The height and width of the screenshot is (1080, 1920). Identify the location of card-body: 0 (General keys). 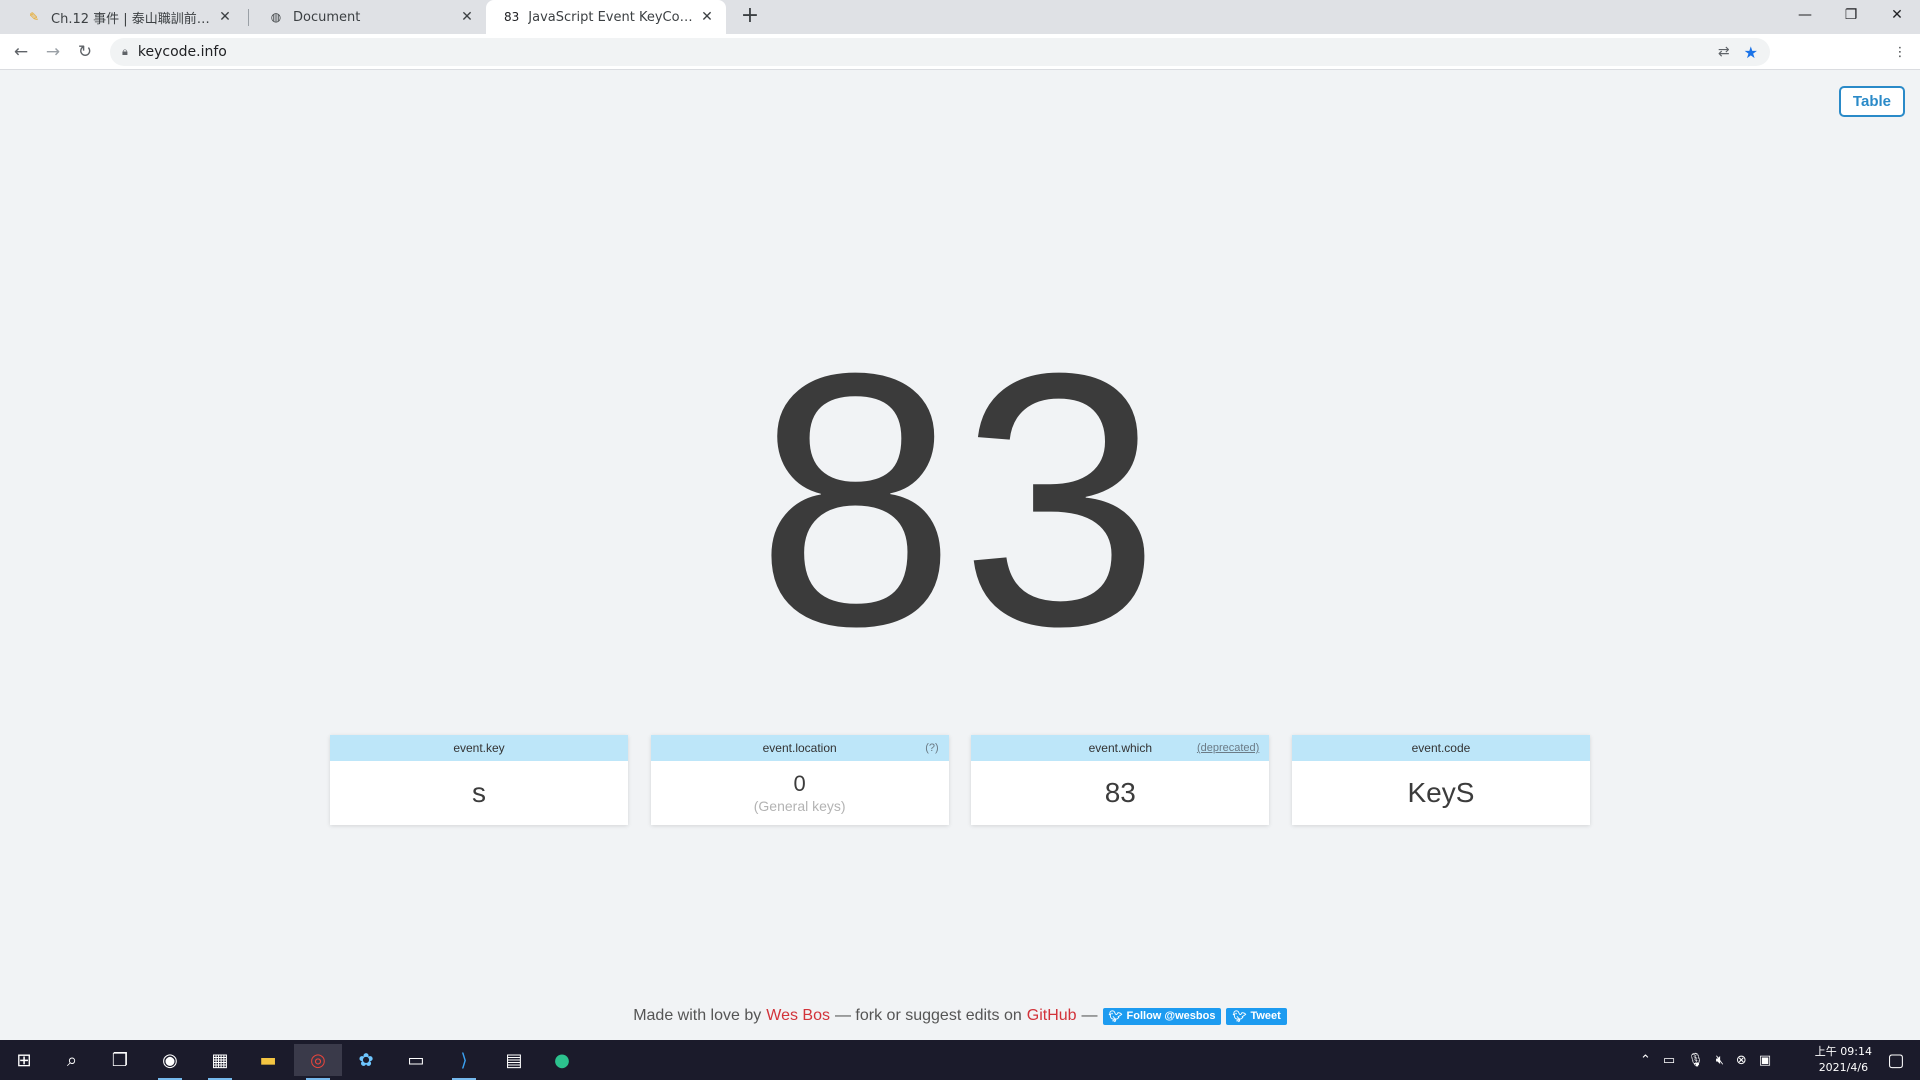
(800, 793).